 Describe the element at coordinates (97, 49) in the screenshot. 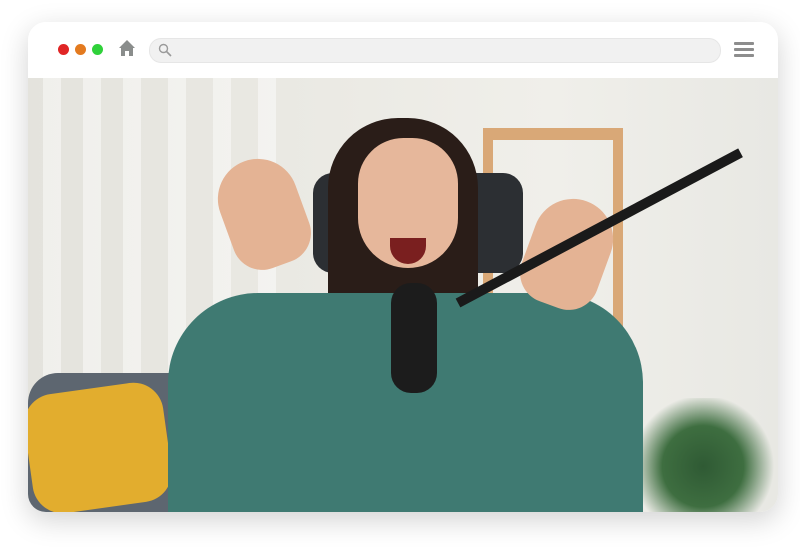

I see `maximize-window-button` at that location.